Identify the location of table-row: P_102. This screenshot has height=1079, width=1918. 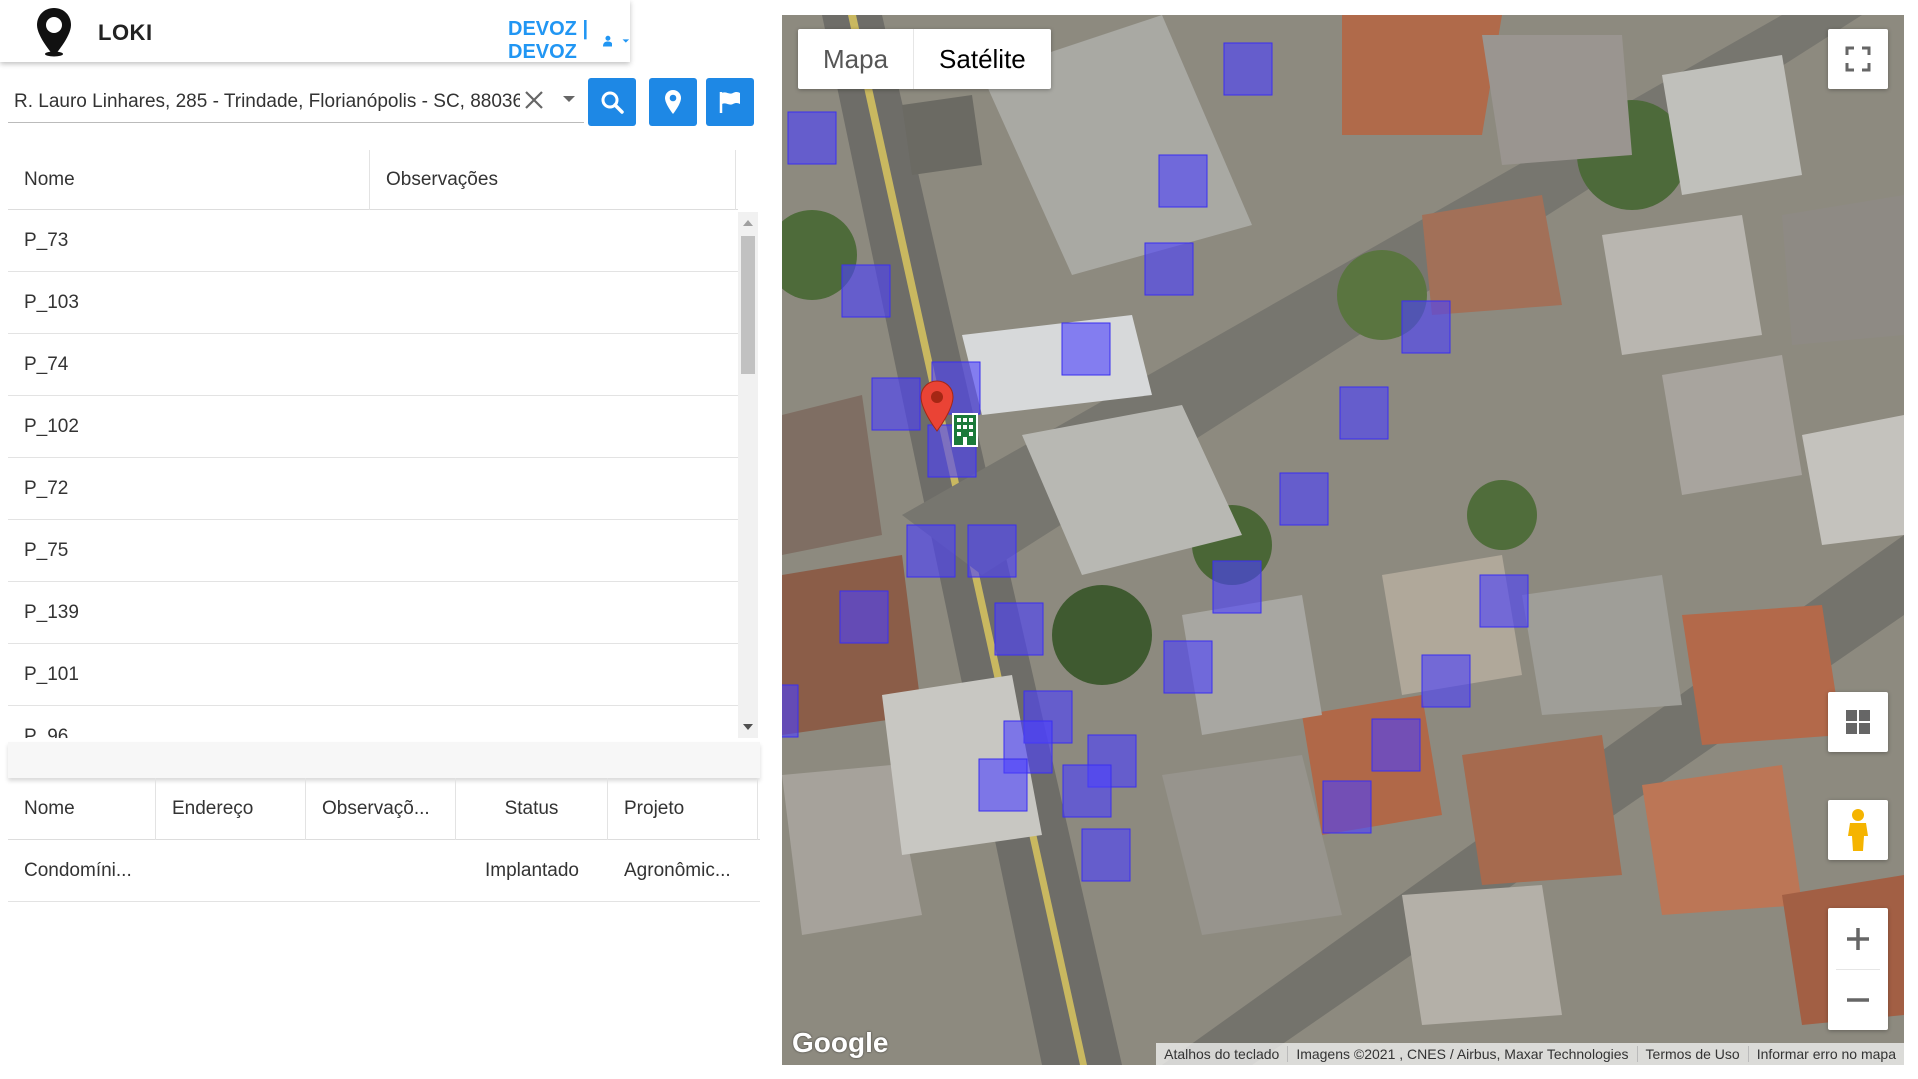
(373, 427).